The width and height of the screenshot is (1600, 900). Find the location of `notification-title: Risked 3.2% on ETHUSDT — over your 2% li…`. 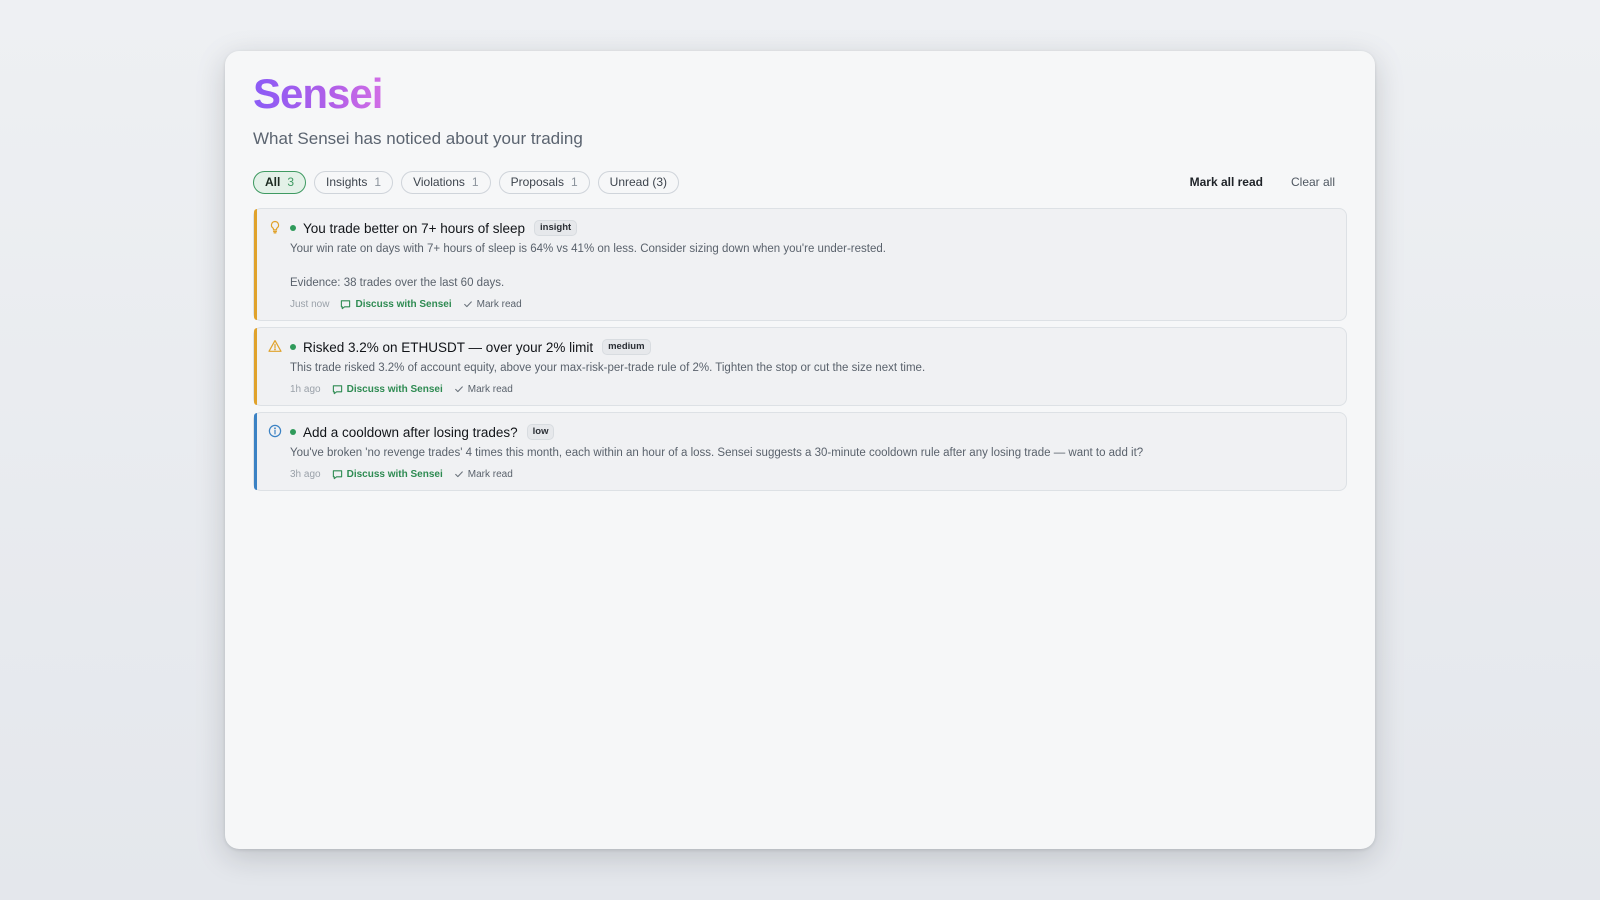

notification-title: Risked 3.2% on ETHUSDT — over your 2% li… is located at coordinates (448, 347).